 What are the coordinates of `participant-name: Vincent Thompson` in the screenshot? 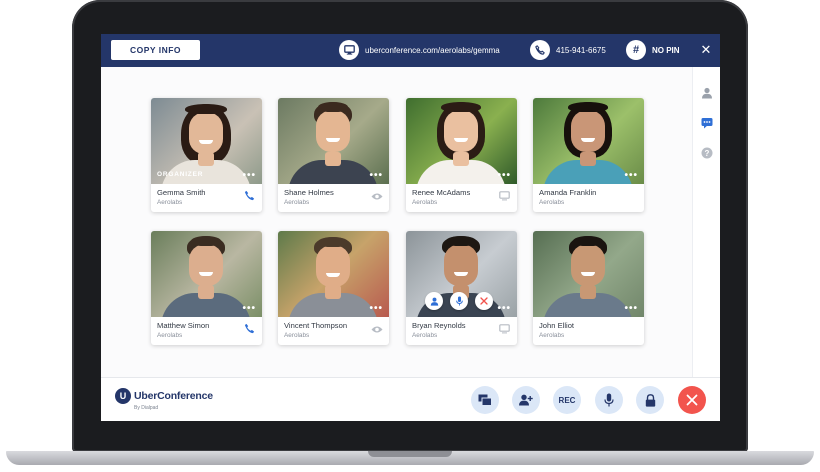 It's located at (316, 325).